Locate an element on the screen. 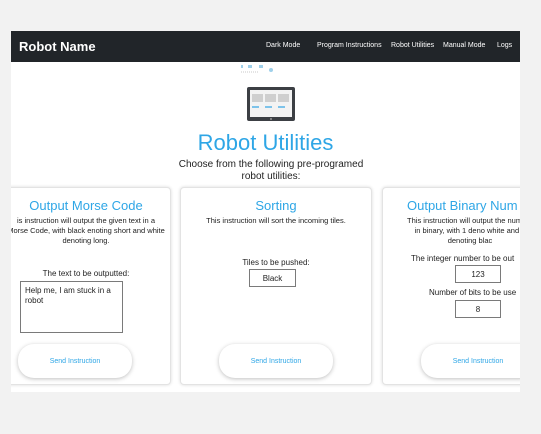  robot-utilities-illustration-icon is located at coordinates (268, 93).